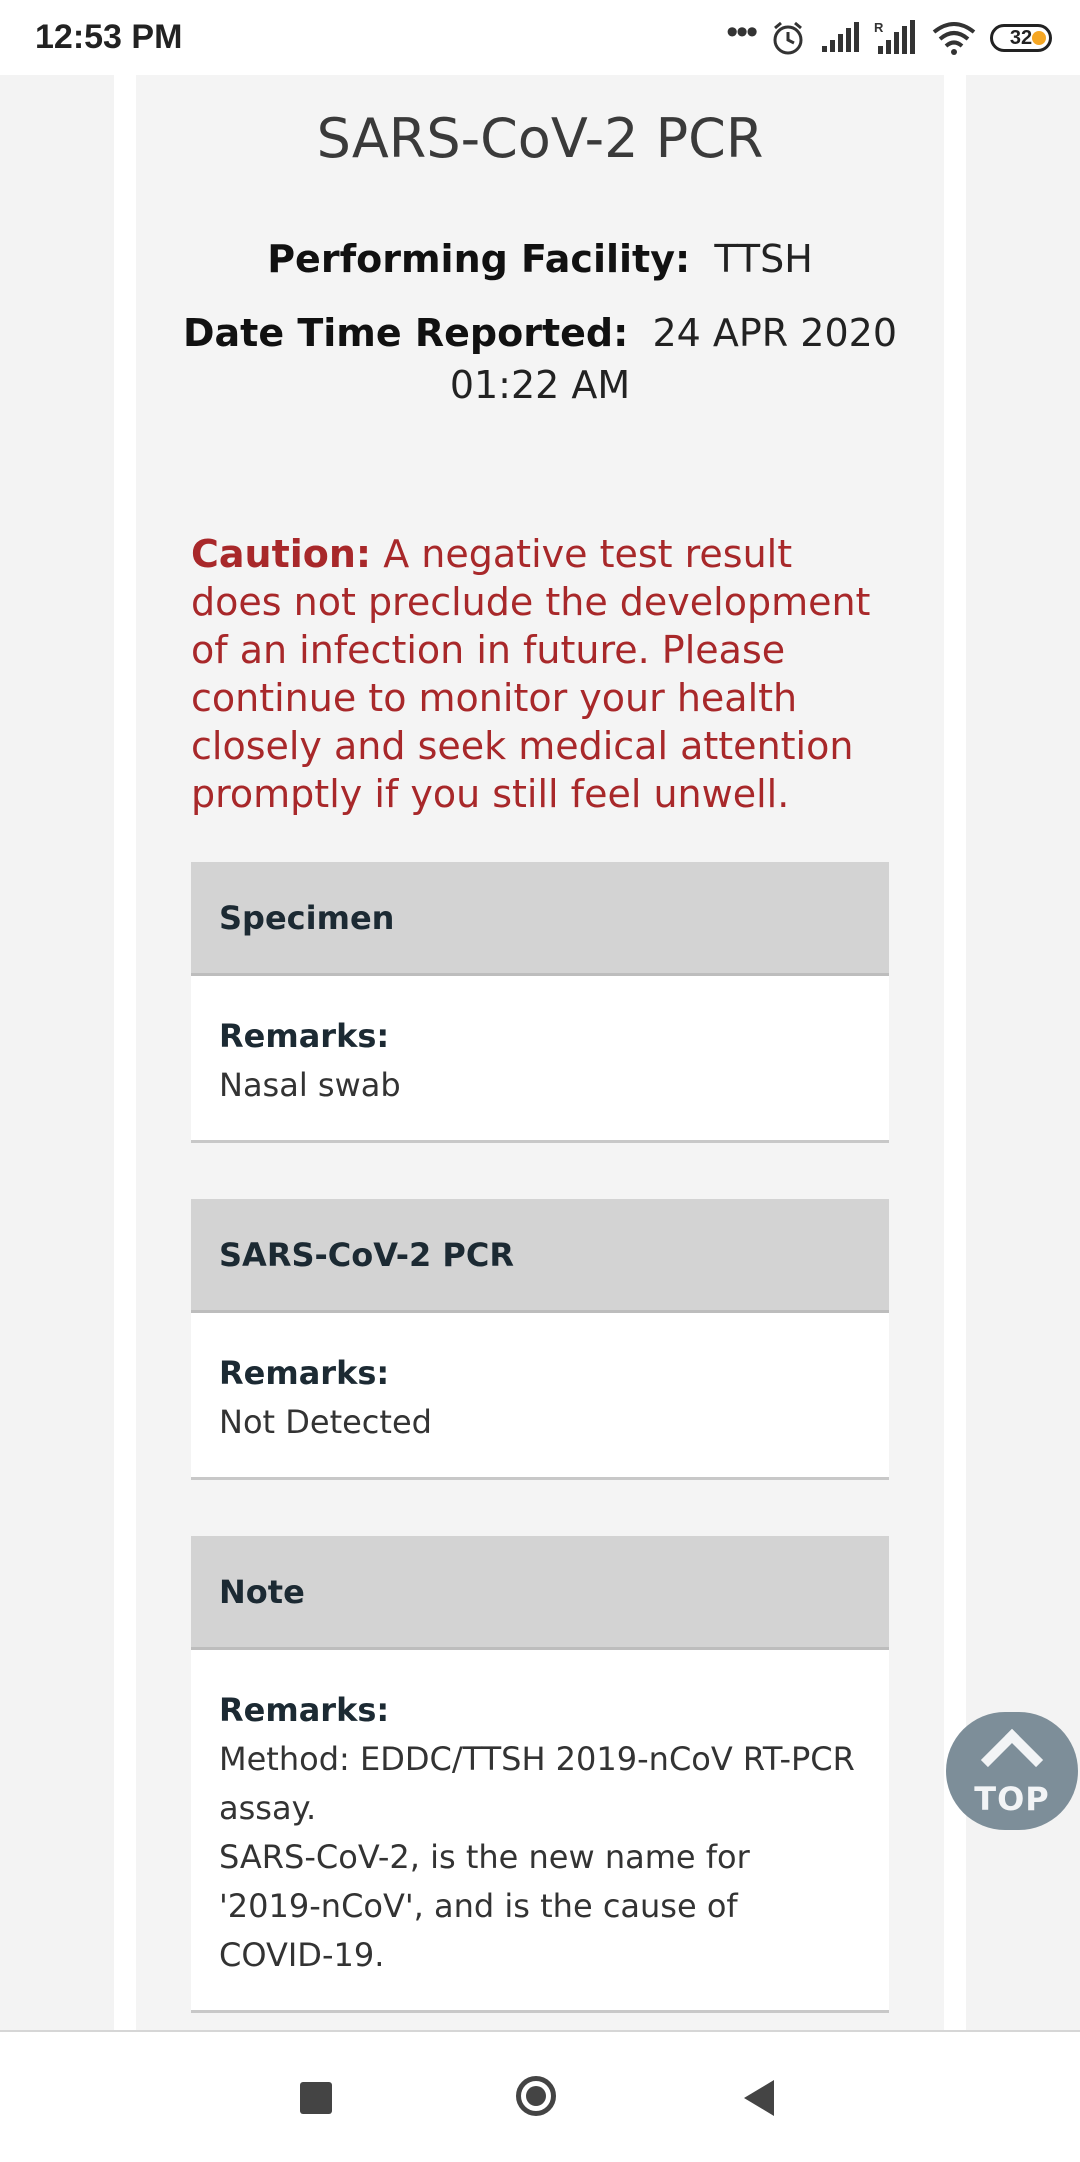  Describe the element at coordinates (540, 385) in the screenshot. I see `reported-time: 01:22 AM` at that location.